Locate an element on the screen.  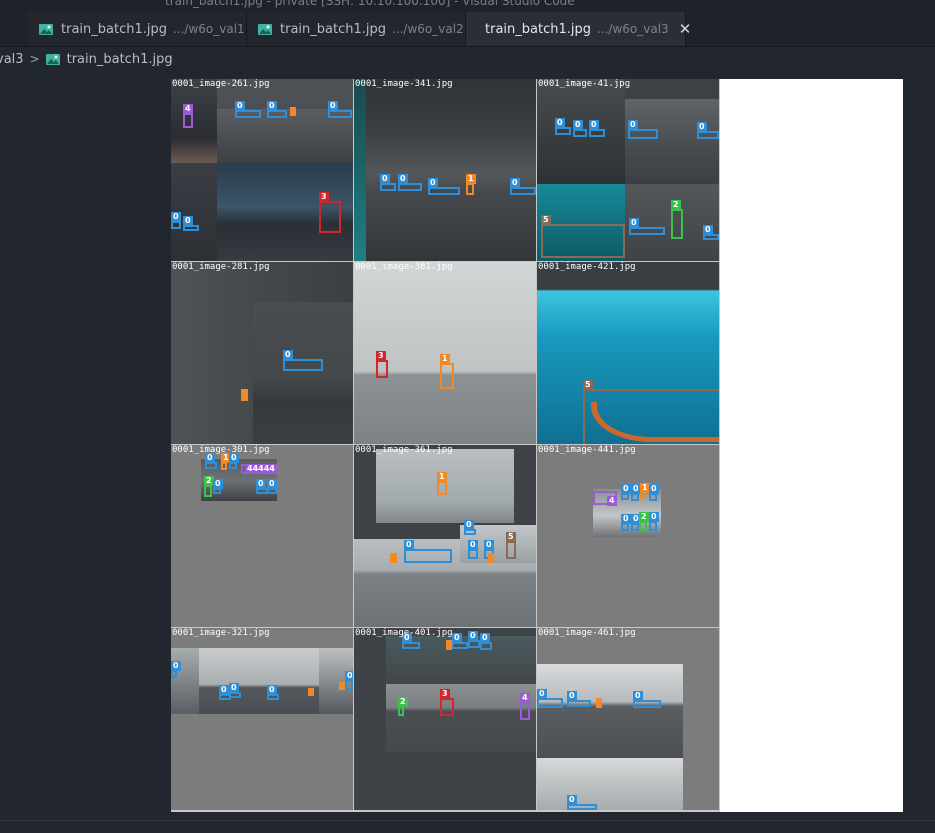
tab-val1: train_batch1.jpg .../w6o_val1 is located at coordinates (137, 29).